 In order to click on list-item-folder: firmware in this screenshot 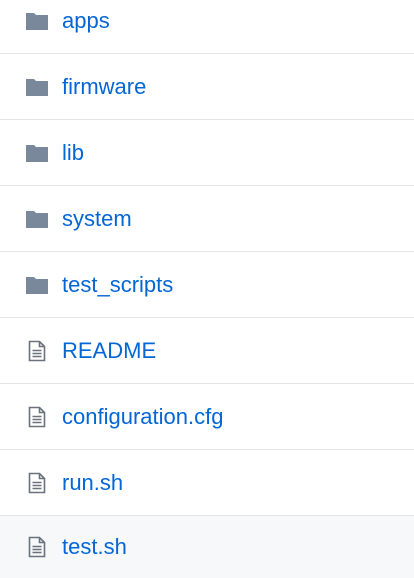, I will do `click(207, 87)`.